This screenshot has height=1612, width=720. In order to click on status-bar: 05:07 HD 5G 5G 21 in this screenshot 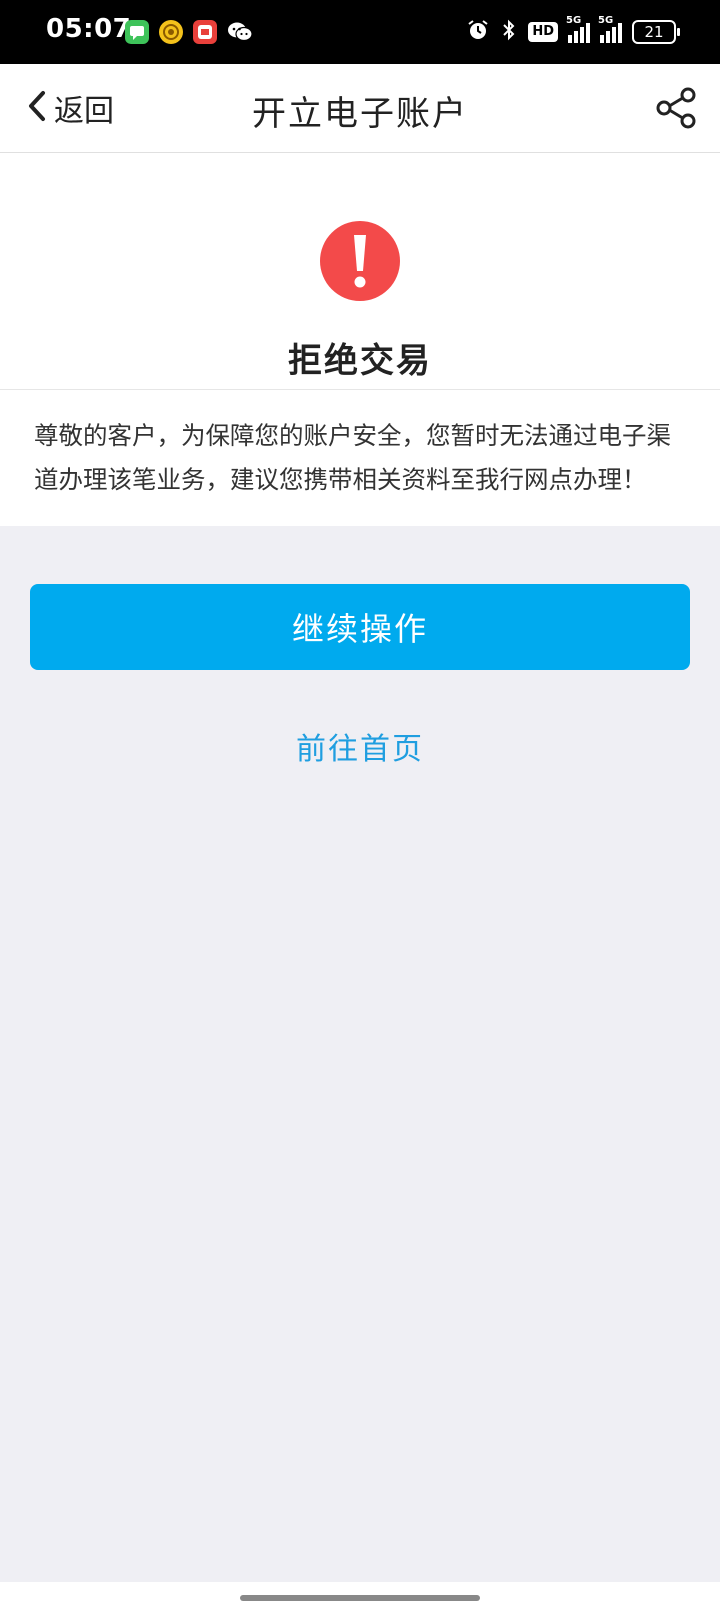, I will do `click(360, 32)`.